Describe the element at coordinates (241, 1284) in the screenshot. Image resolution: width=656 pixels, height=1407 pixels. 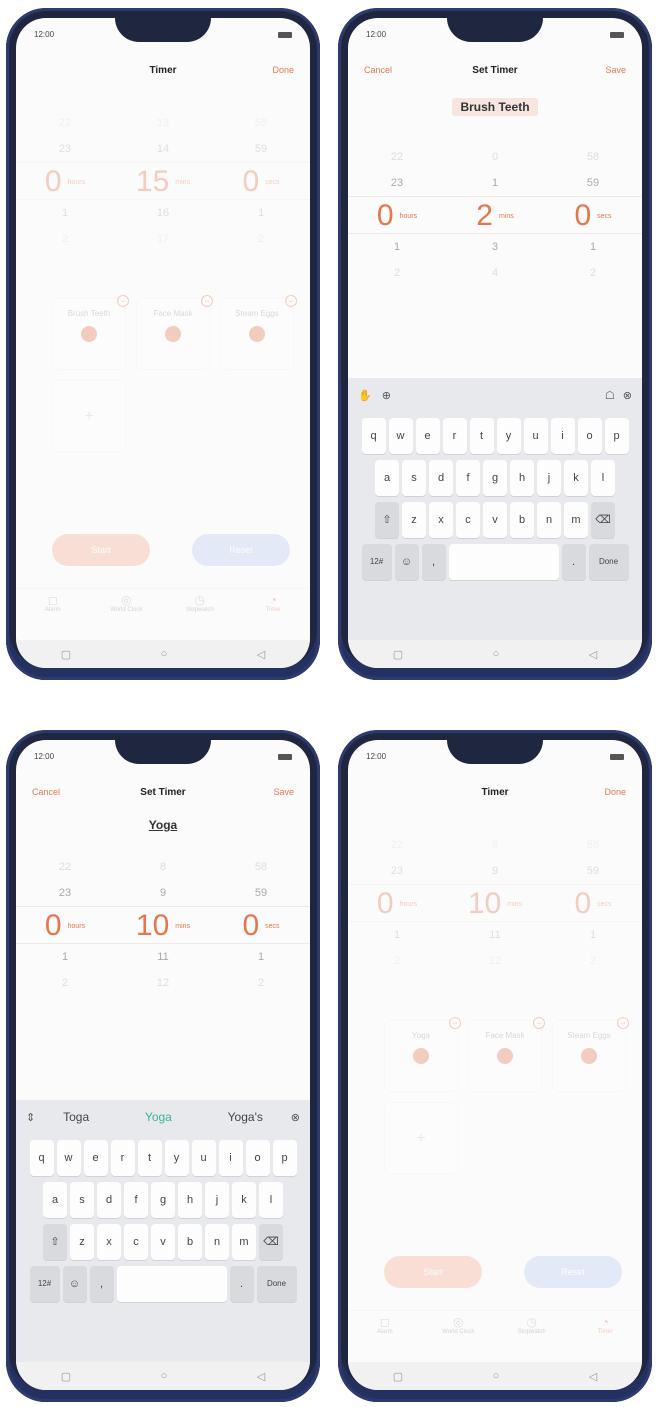
I see `period-key: .` at that location.